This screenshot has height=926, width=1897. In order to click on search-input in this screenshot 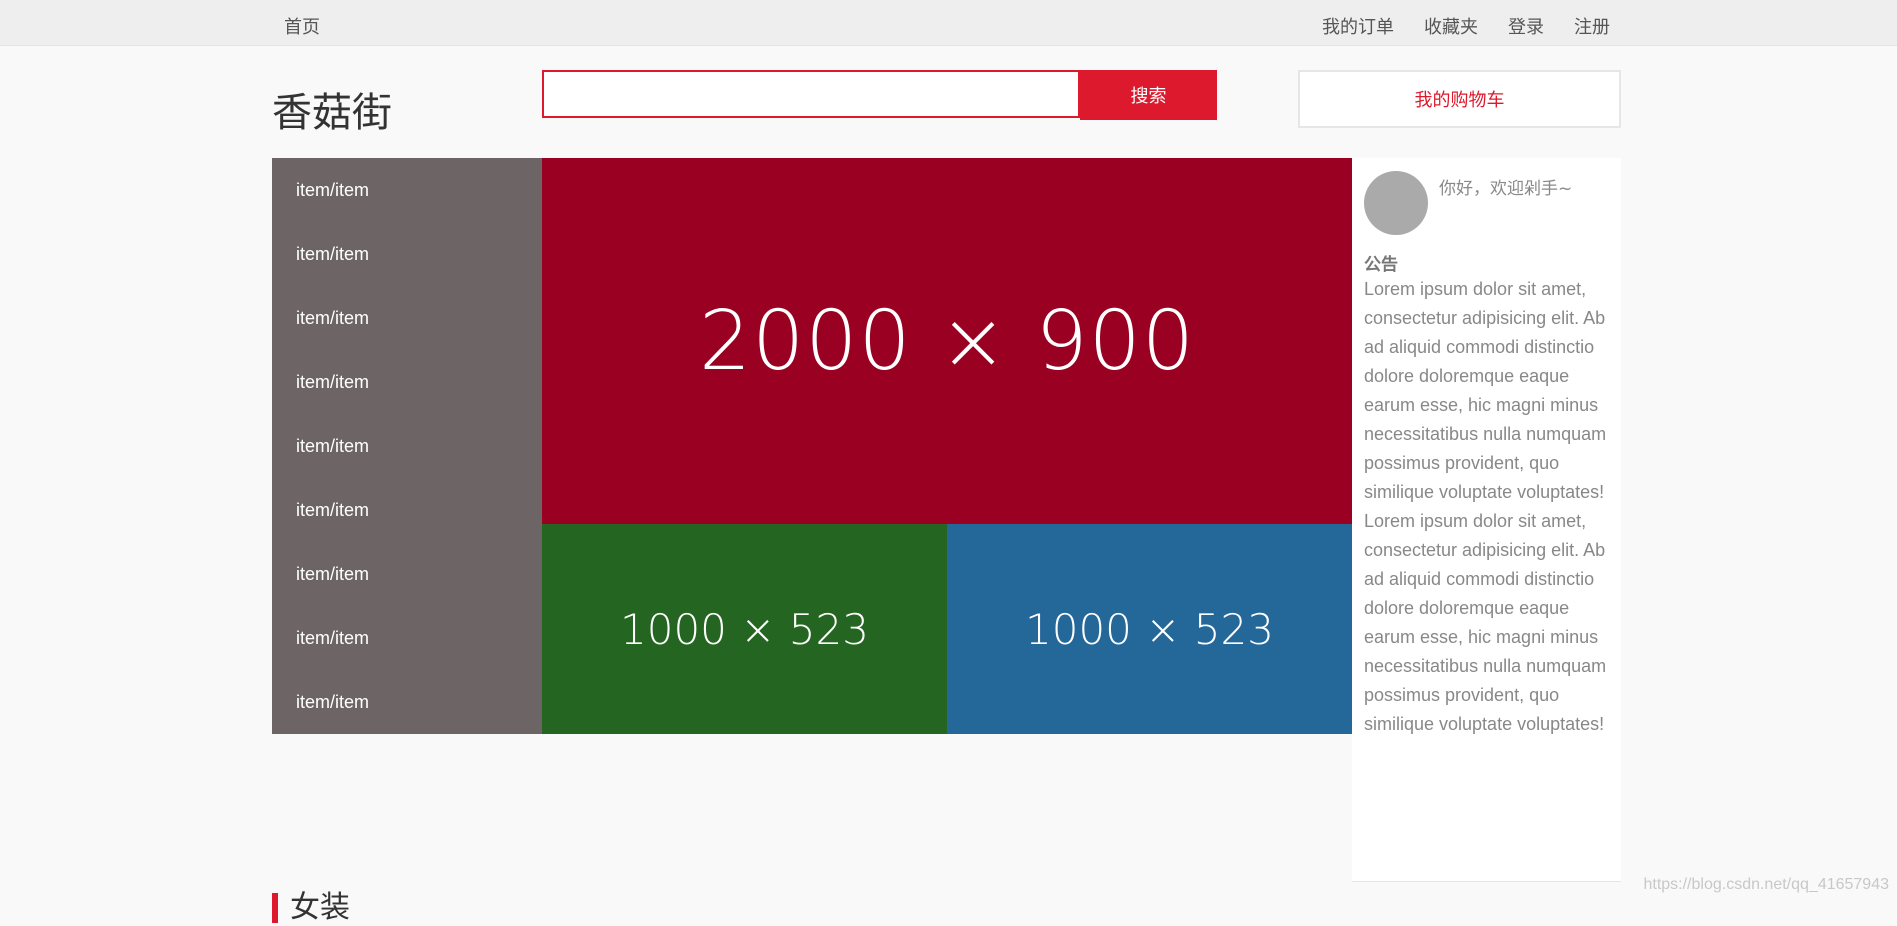, I will do `click(811, 94)`.